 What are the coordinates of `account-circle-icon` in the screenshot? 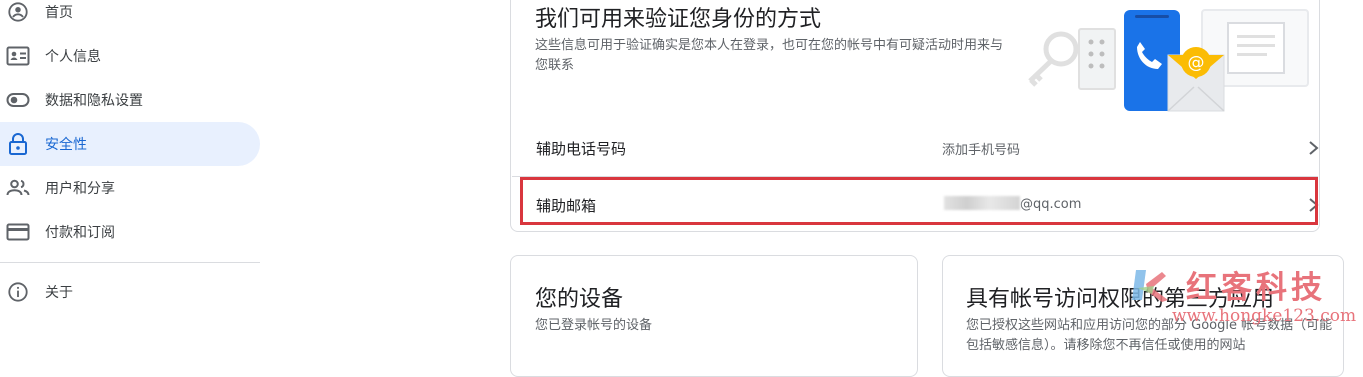 It's located at (18, 12).